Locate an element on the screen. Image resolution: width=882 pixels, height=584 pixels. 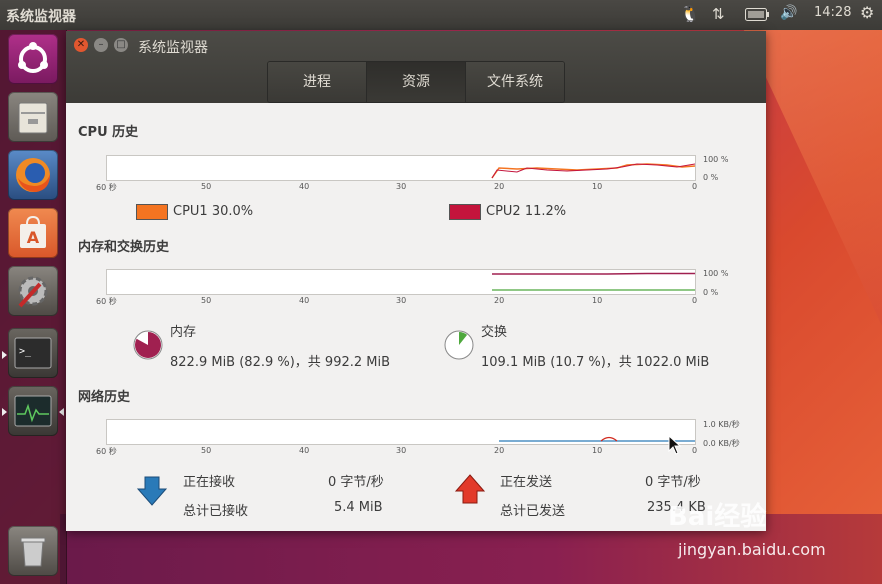
receiving-rate: 0 字节/秒 is located at coordinates (356, 482).